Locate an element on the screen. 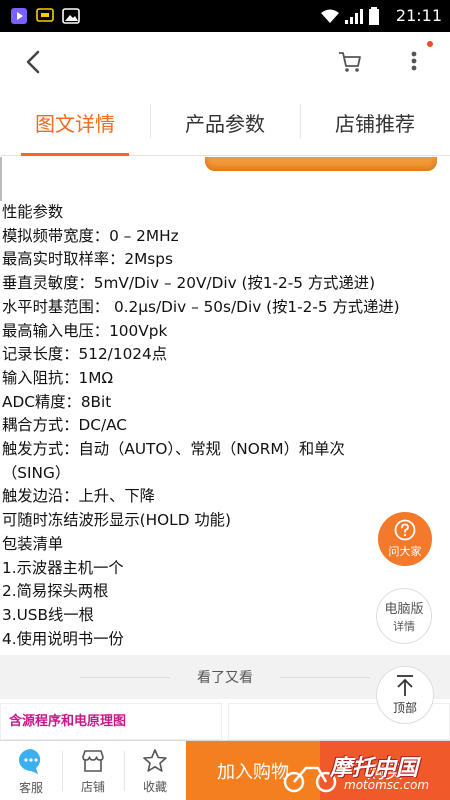  tab-product-params: 产品参数 is located at coordinates (225, 122).